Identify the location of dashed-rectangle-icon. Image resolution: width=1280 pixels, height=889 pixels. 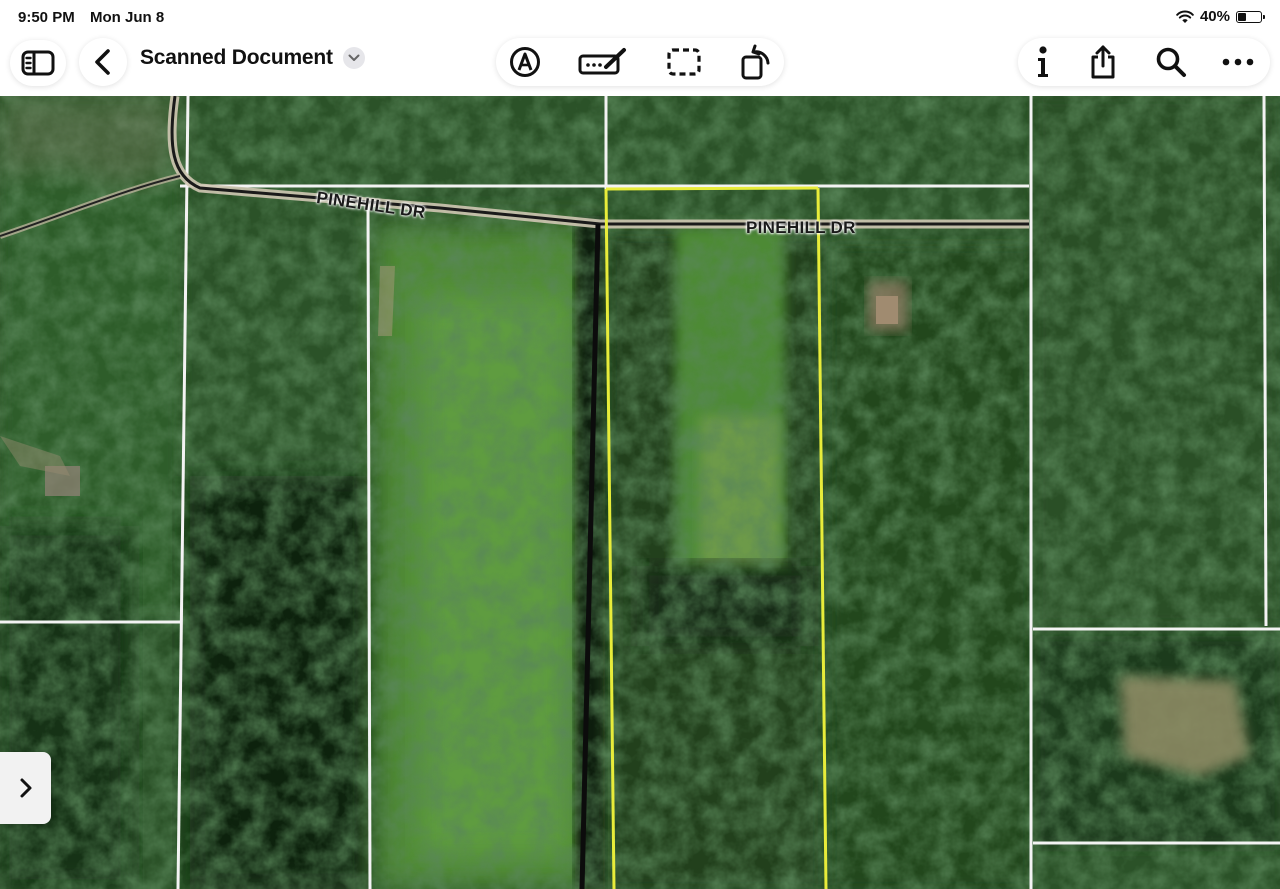
(684, 62).